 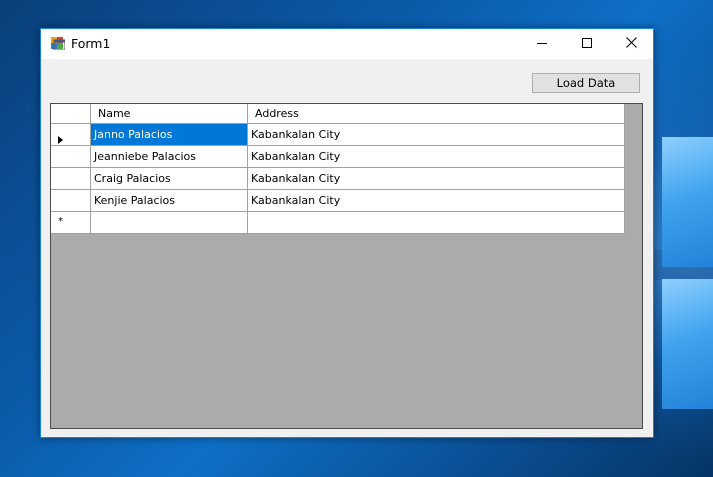 I want to click on new-row-asterisk-icon: *, so click(x=60, y=221).